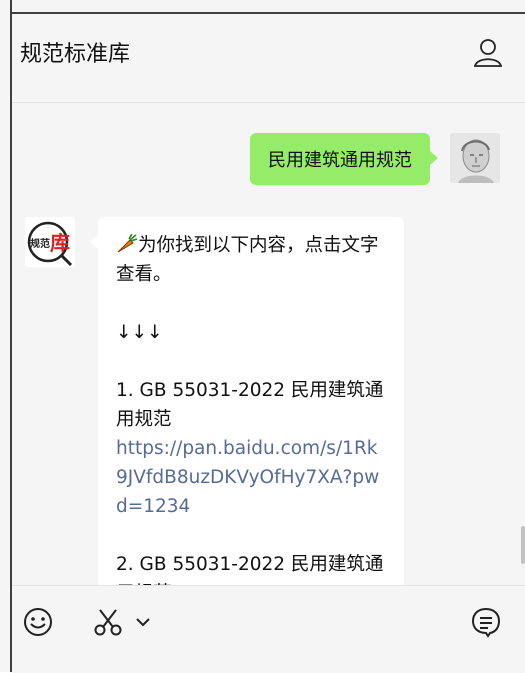 The image size is (525, 673). What do you see at coordinates (247, 260) in the screenshot?
I see `intro-text: 为你找到以下内容，点击文字查看。` at bounding box center [247, 260].